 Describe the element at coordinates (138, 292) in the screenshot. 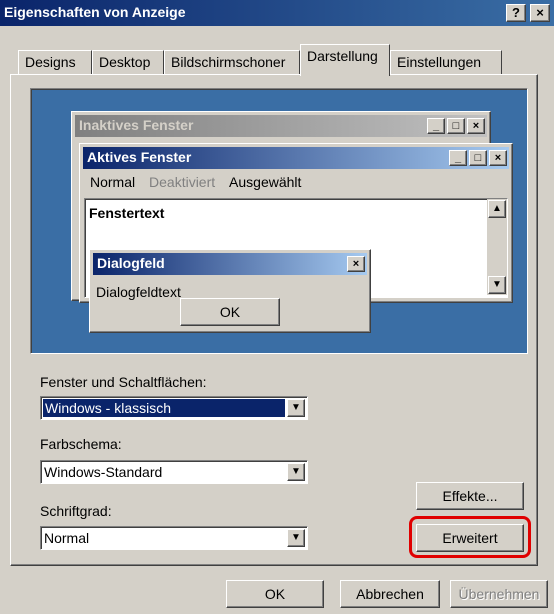

I see `dialog-text: Dialogfeldtext` at that location.